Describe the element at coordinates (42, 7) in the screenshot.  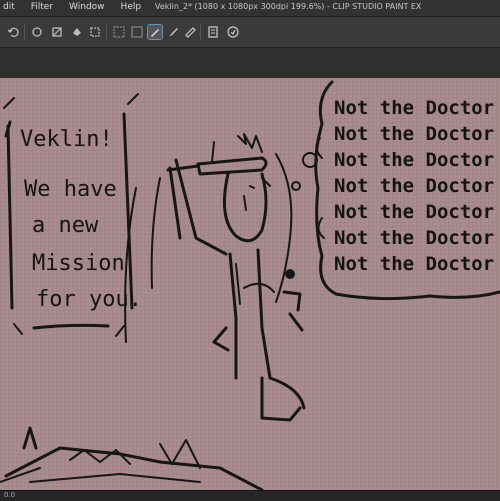
I see `menu-filter: Filter` at that location.